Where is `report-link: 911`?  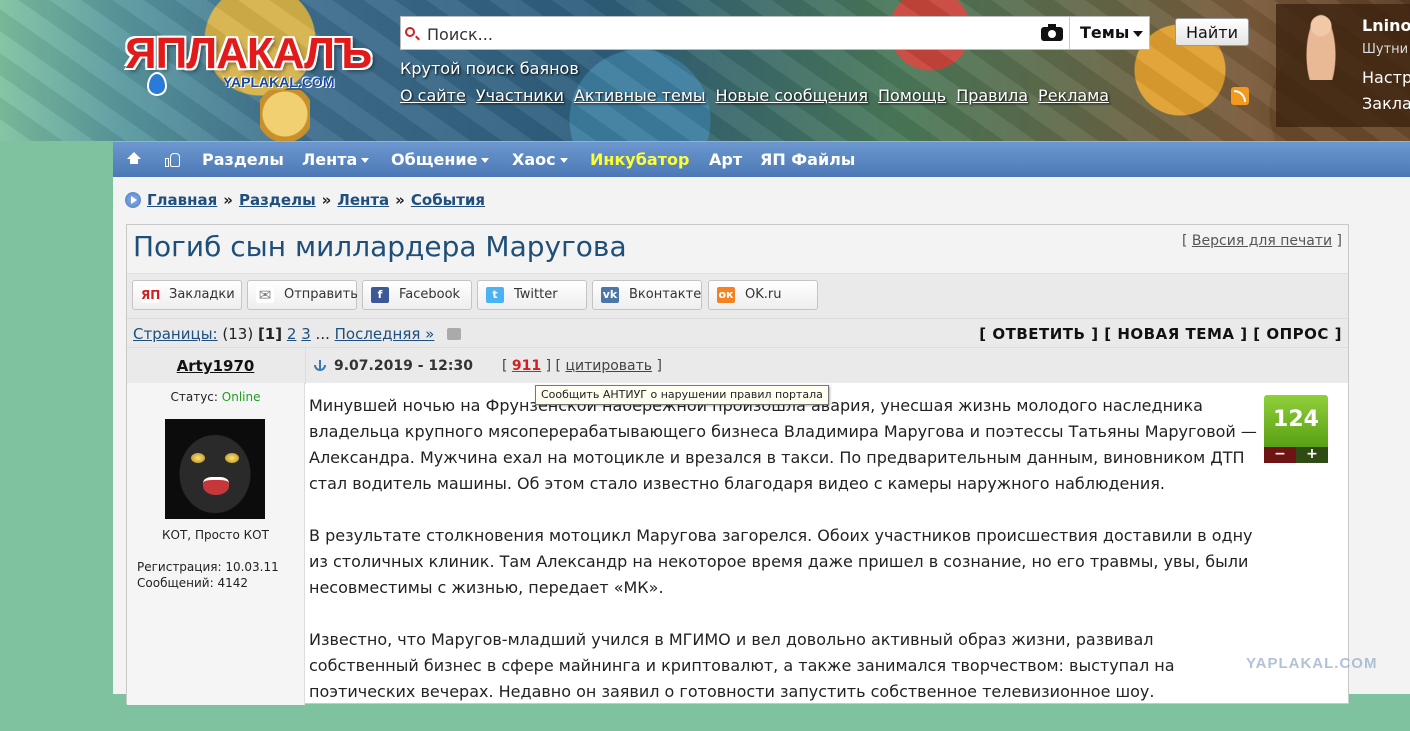 report-link: 911 is located at coordinates (526, 366).